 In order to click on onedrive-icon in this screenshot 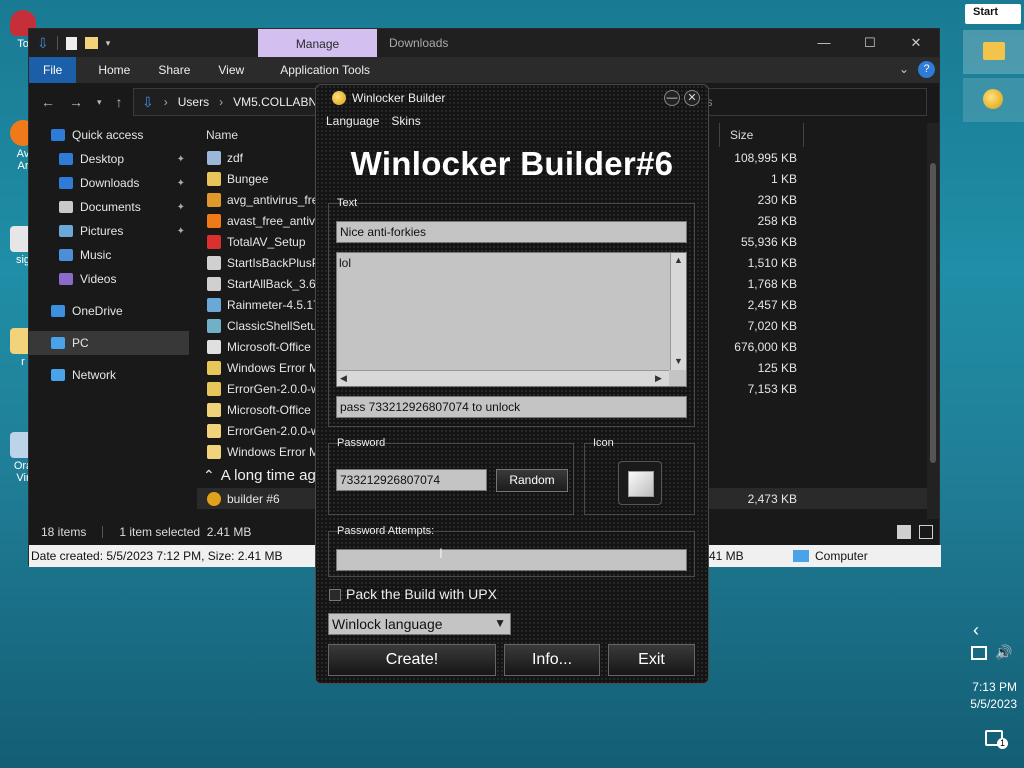, I will do `click(58, 311)`.